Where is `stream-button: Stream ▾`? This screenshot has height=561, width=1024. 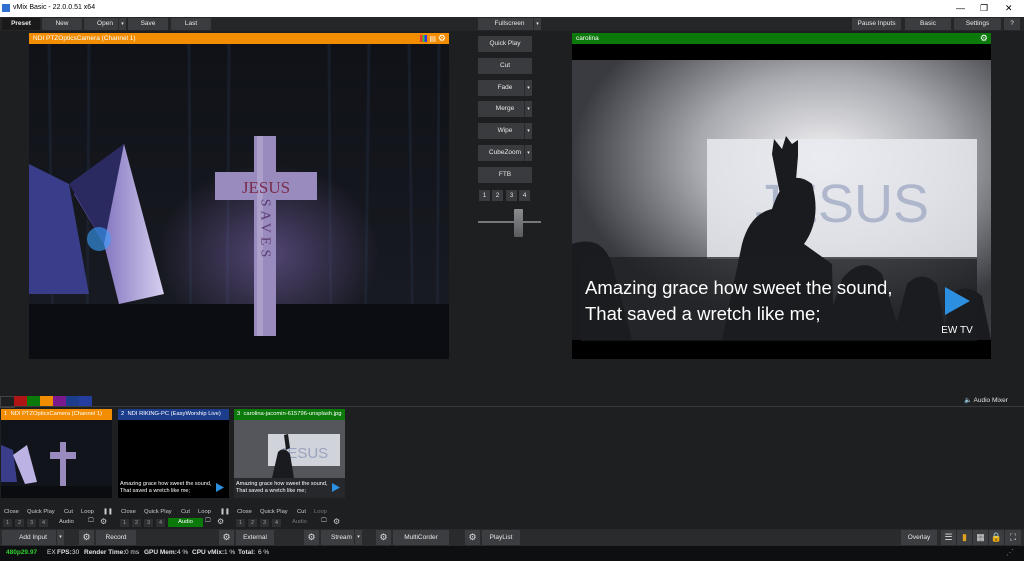 stream-button: Stream ▾ is located at coordinates (341, 537).